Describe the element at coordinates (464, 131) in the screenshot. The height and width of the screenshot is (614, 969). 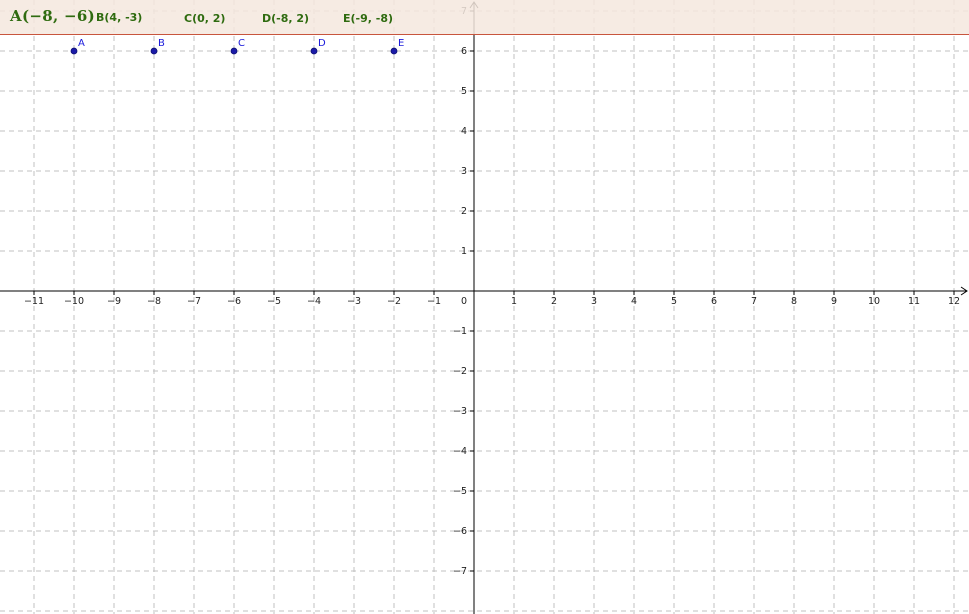
I see `y-tick-label: 4` at that location.